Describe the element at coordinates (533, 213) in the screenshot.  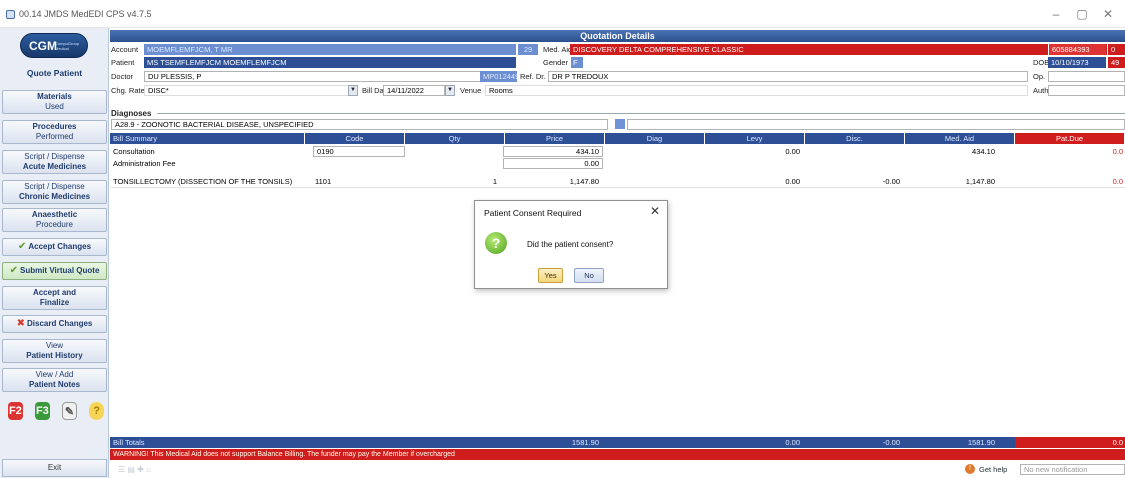
I see `dialog-title: Patient Consent Required` at that location.